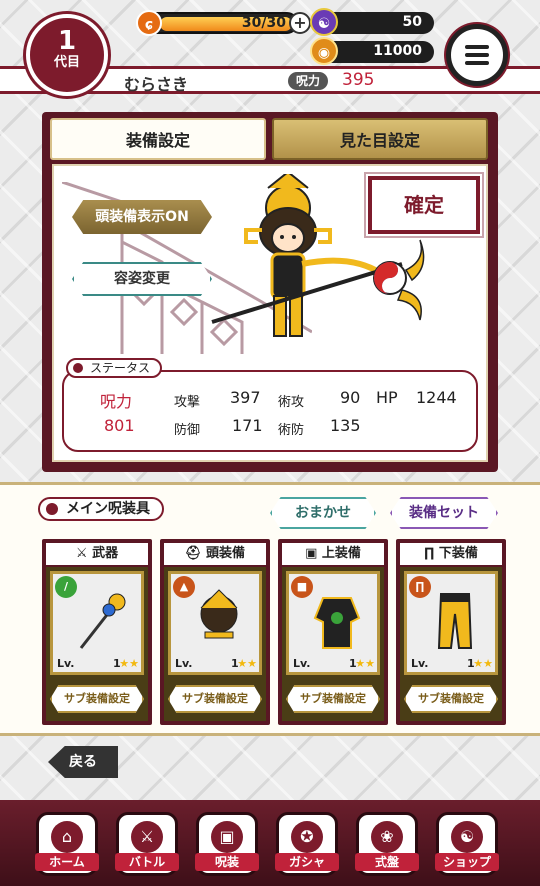 Image resolution: width=540 pixels, height=886 pixels. Describe the element at coordinates (66, 62) in the screenshot. I see `generation-label: 代目` at that location.